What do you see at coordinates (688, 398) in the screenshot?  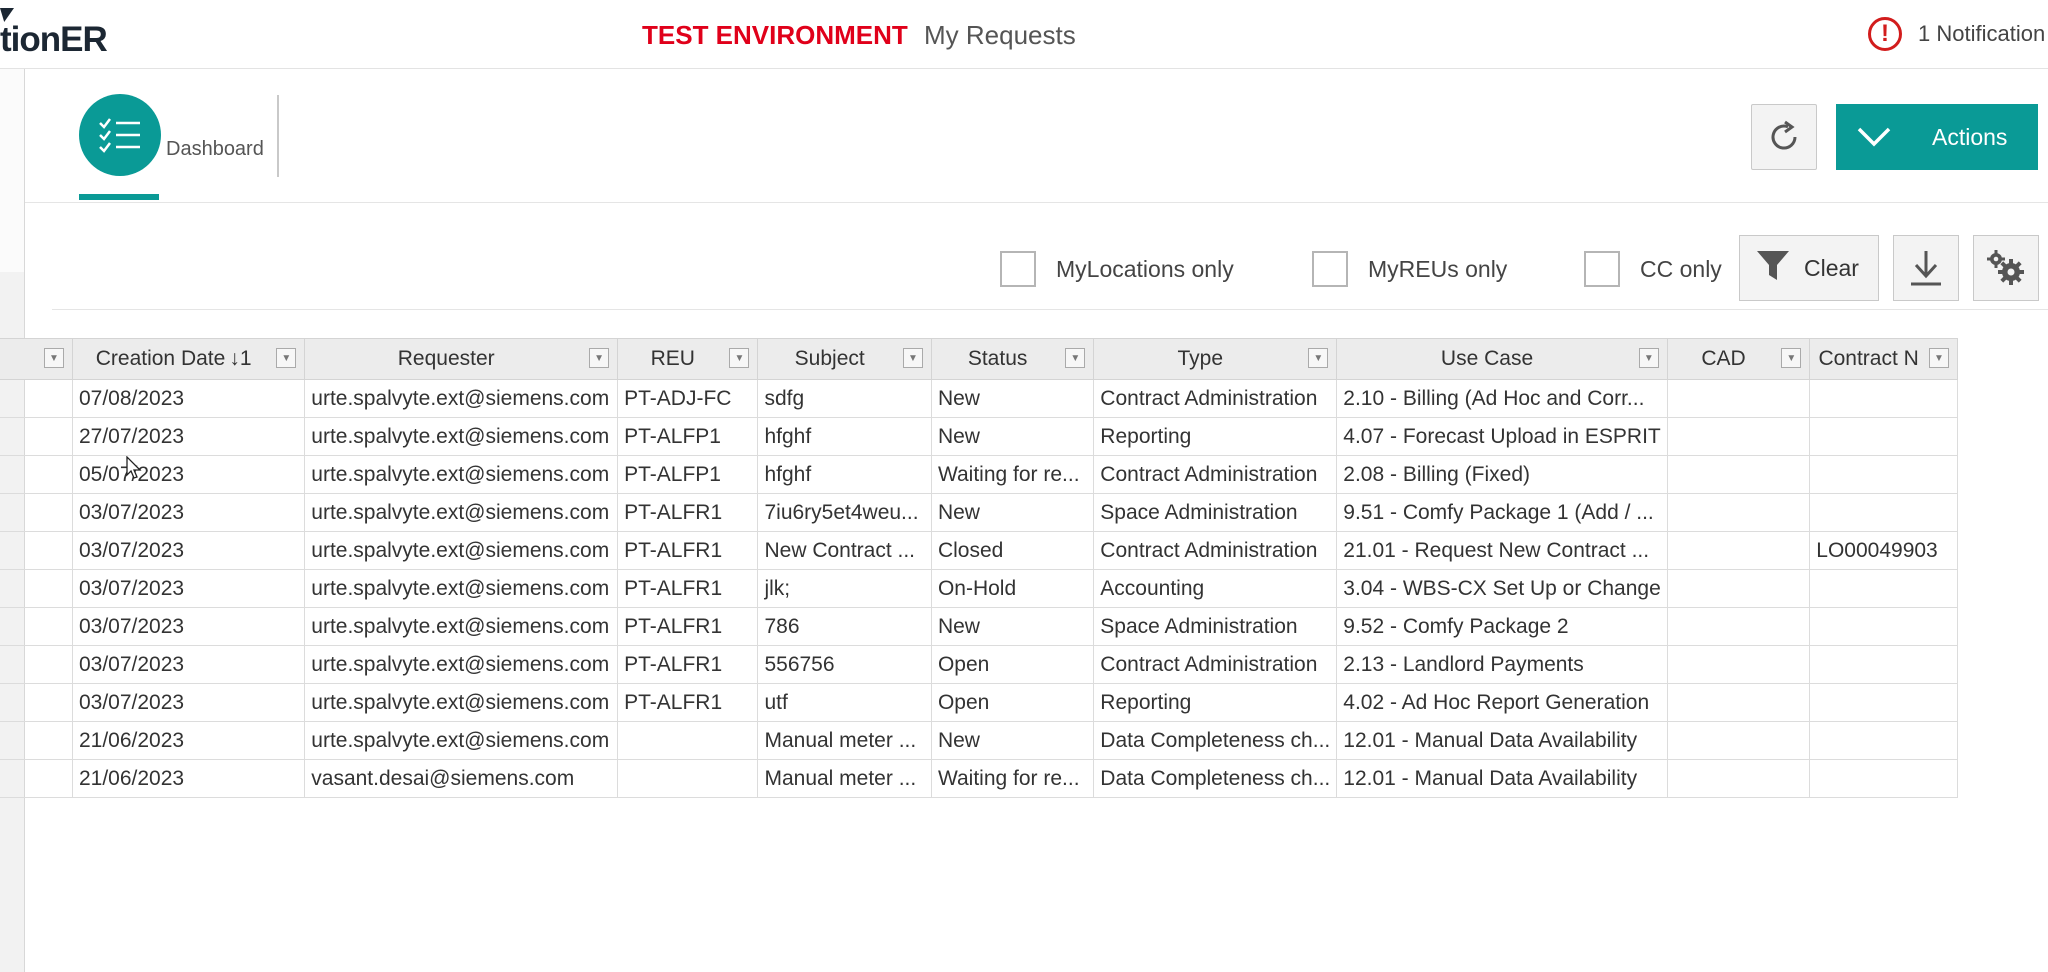 I see `table-cell: PT-ADJ-FC` at bounding box center [688, 398].